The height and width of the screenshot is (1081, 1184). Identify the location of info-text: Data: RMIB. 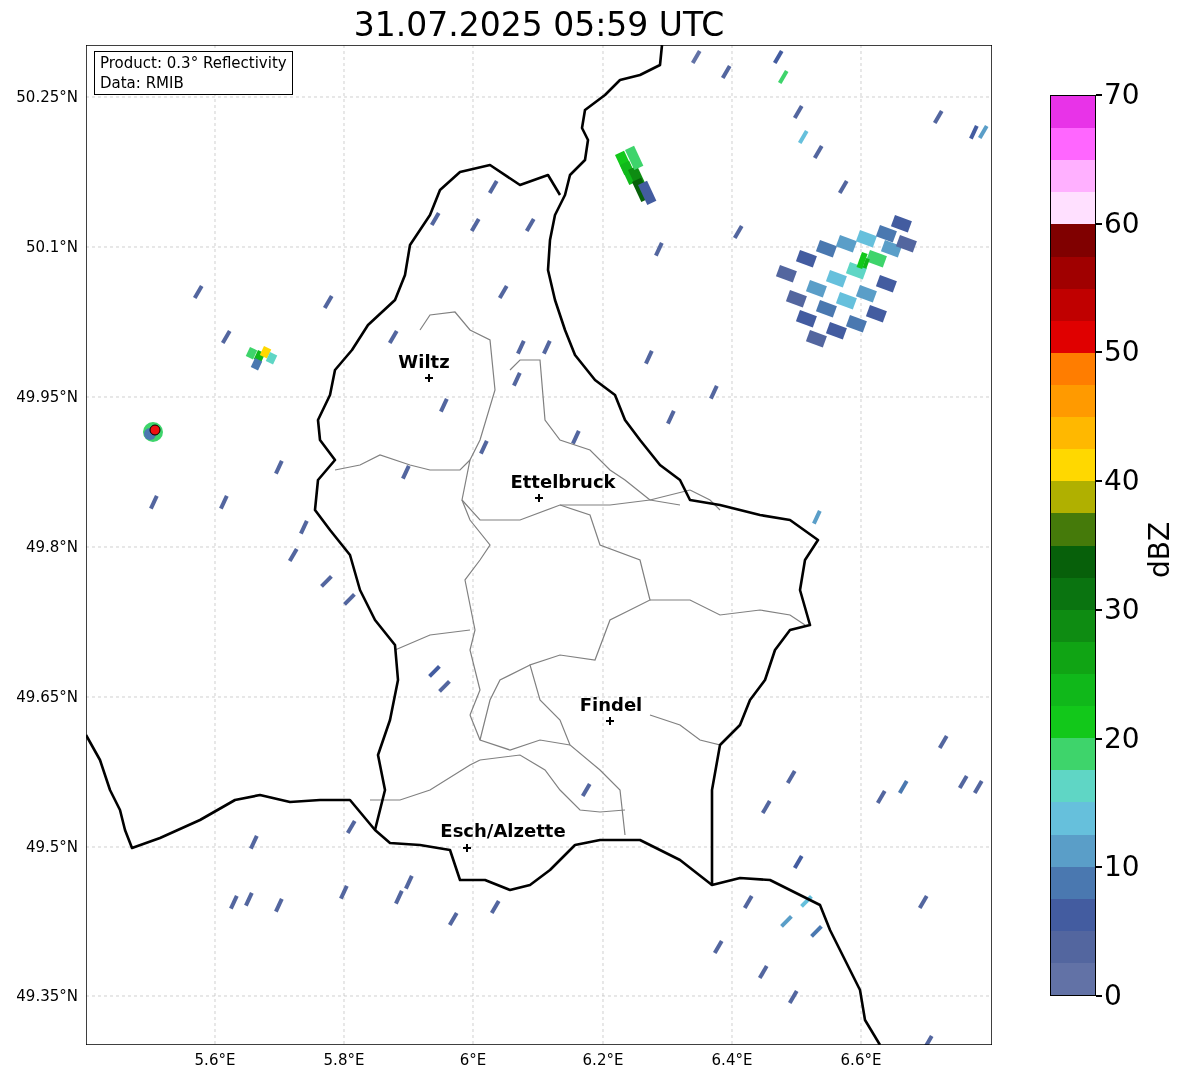
(142, 83).